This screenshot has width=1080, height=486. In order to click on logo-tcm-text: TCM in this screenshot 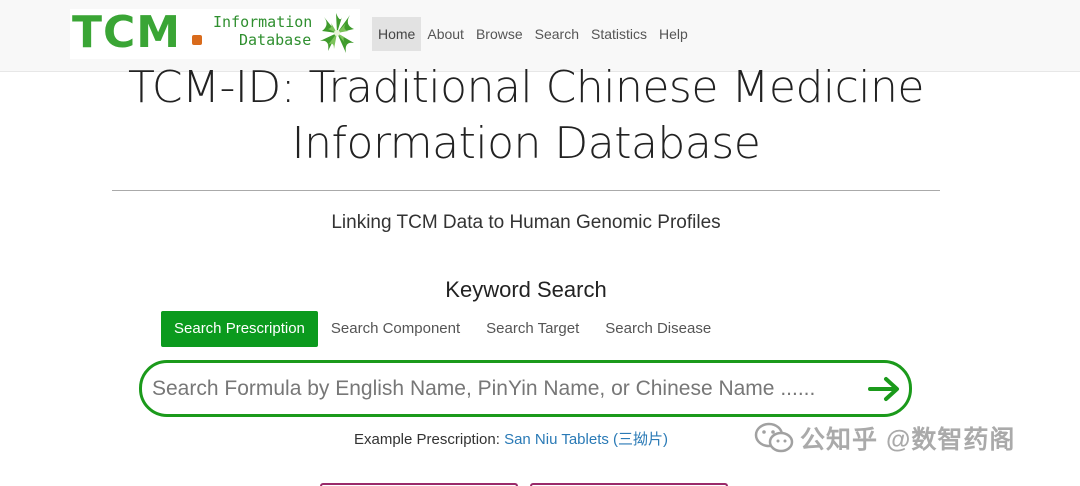, I will do `click(127, 32)`.